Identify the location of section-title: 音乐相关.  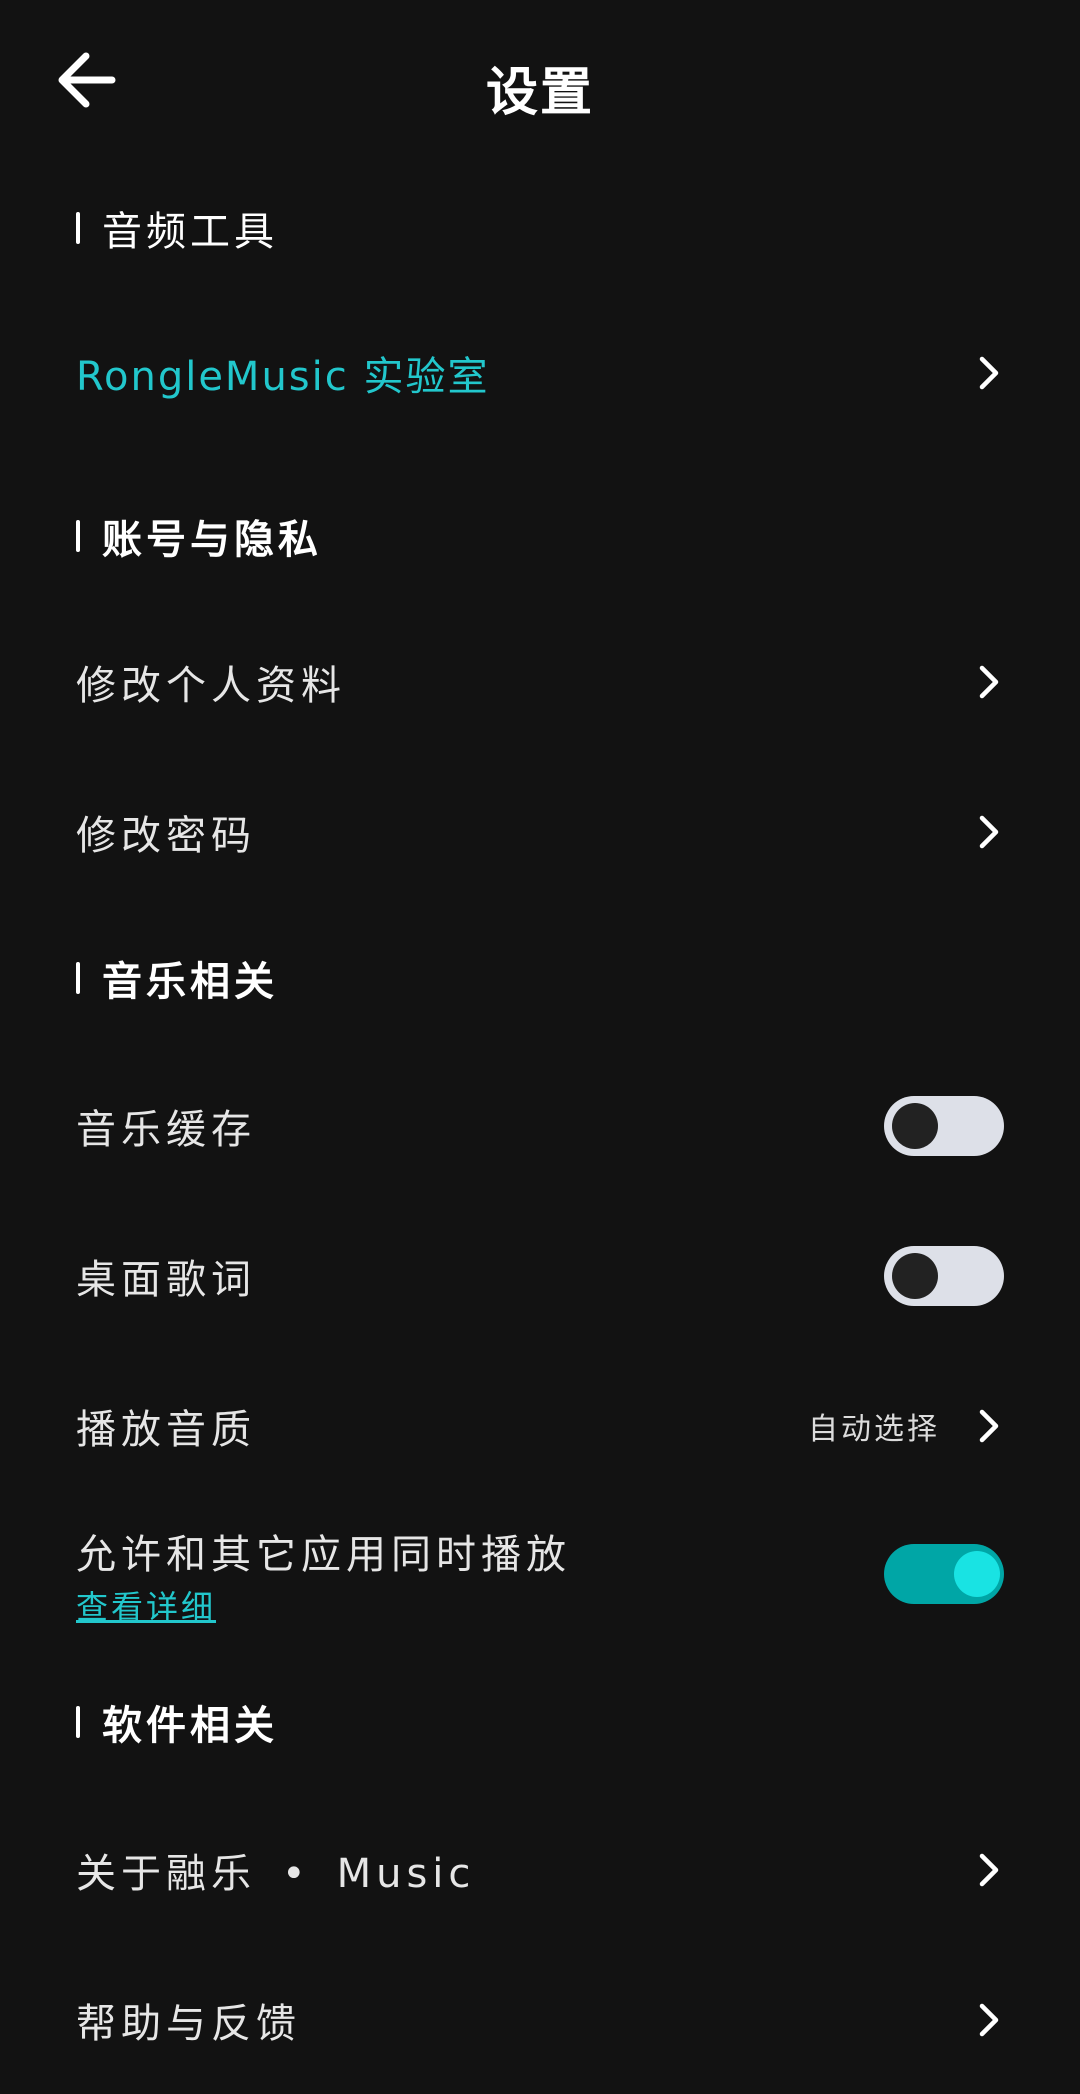
(190, 982).